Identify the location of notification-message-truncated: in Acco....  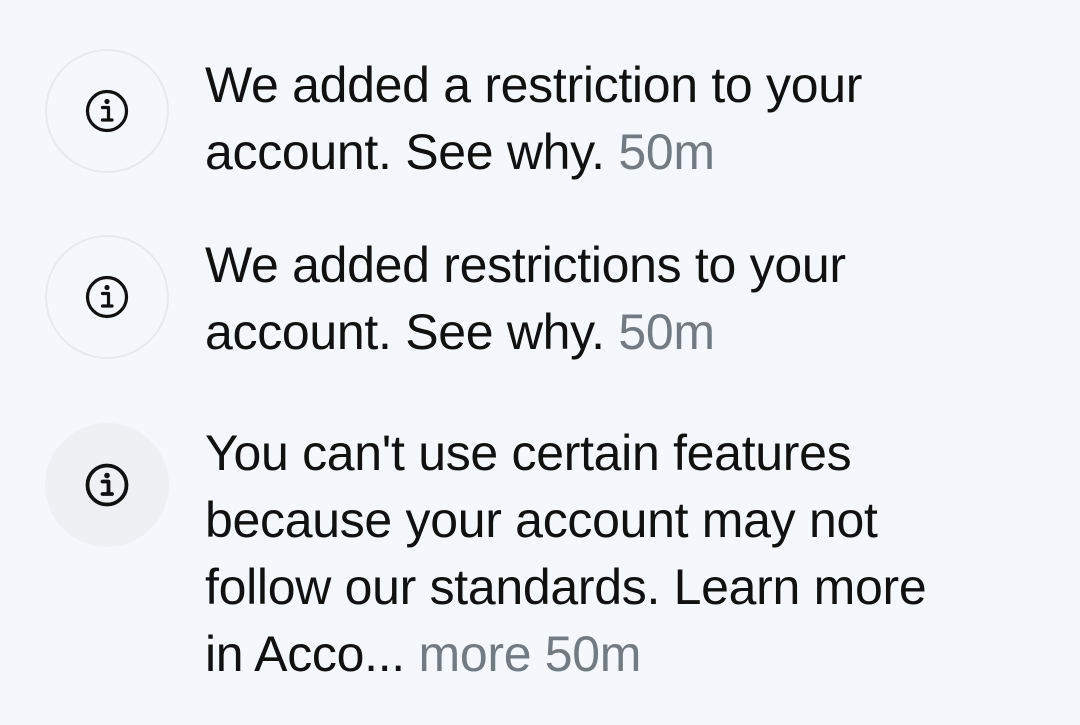
(305, 654).